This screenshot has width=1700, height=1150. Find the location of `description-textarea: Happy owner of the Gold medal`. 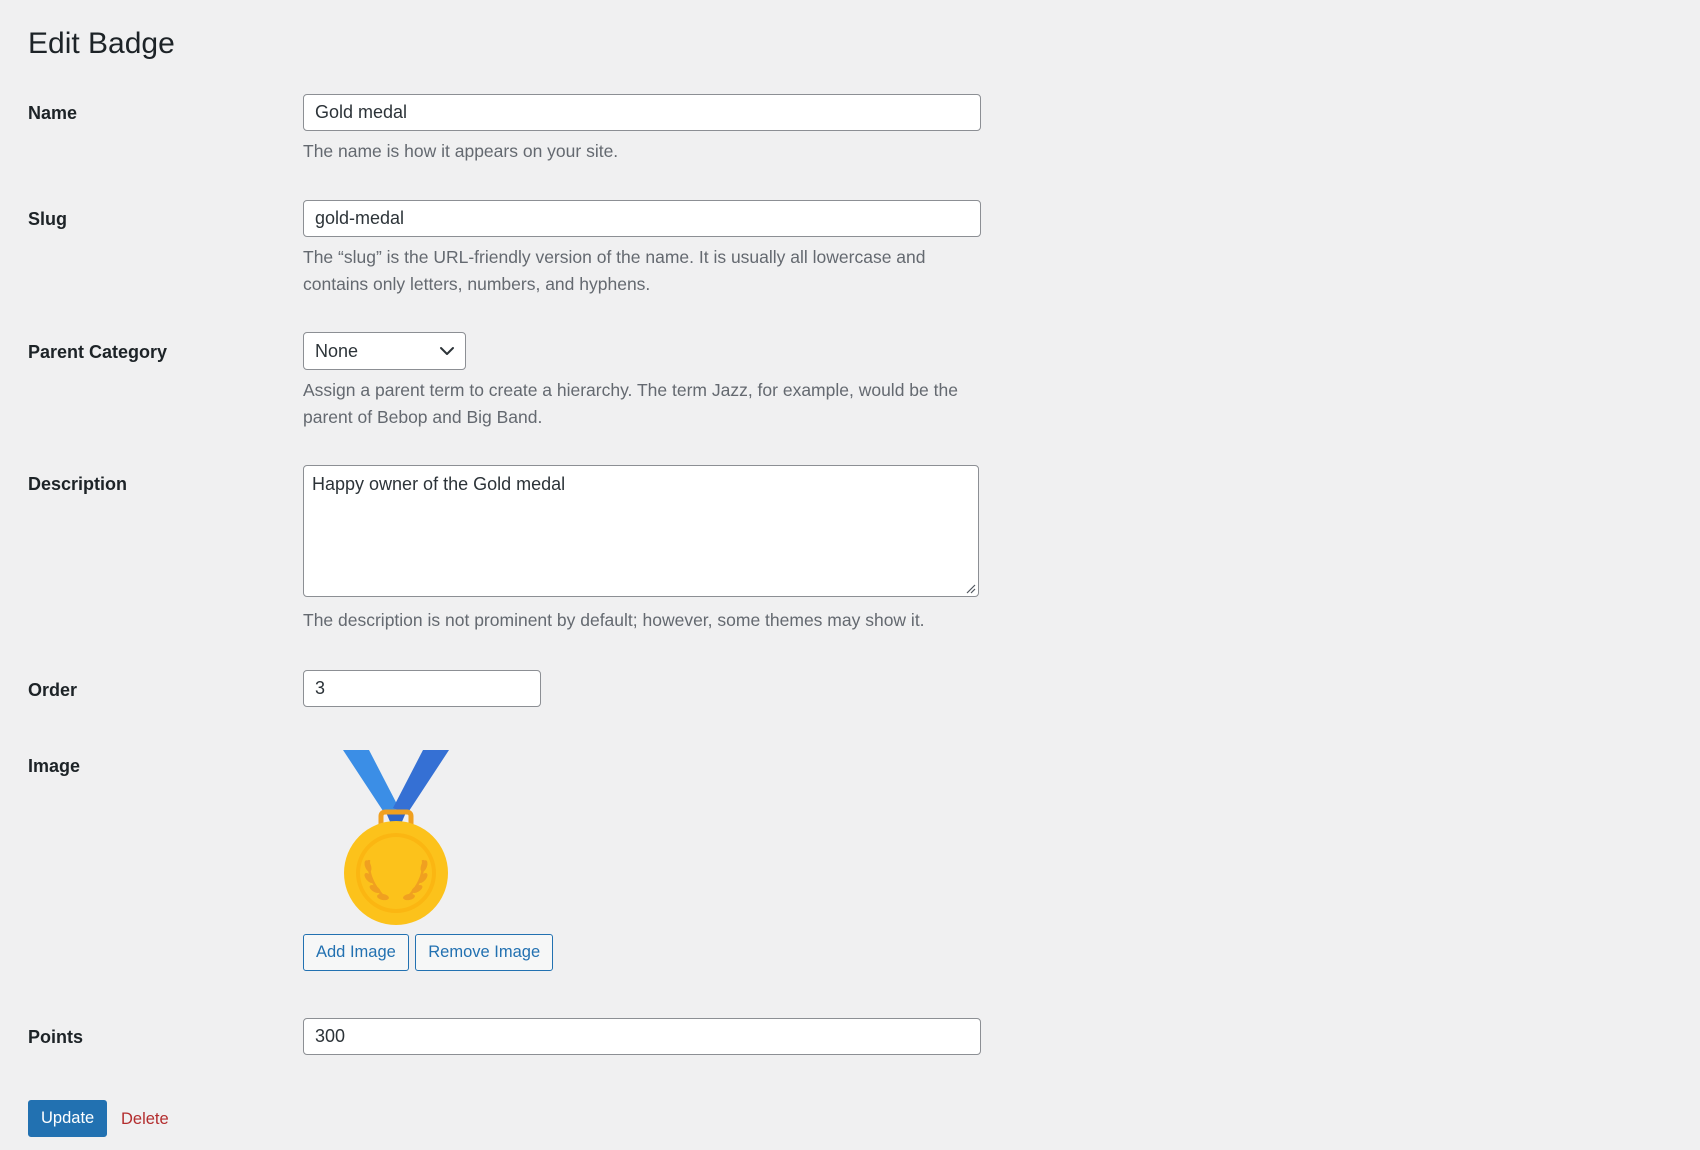

description-textarea: Happy owner of the Gold medal is located at coordinates (641, 531).